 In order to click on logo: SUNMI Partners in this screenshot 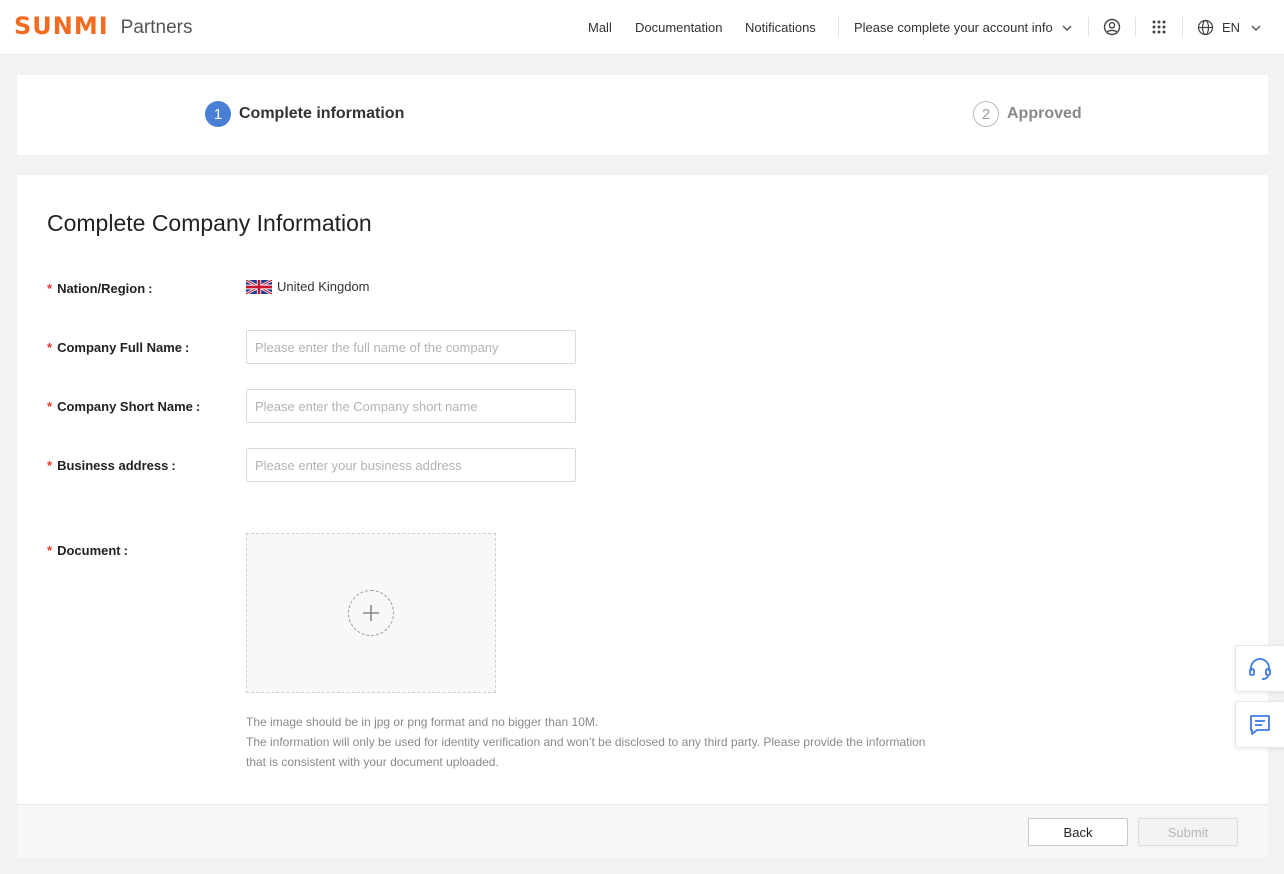, I will do `click(103, 26)`.